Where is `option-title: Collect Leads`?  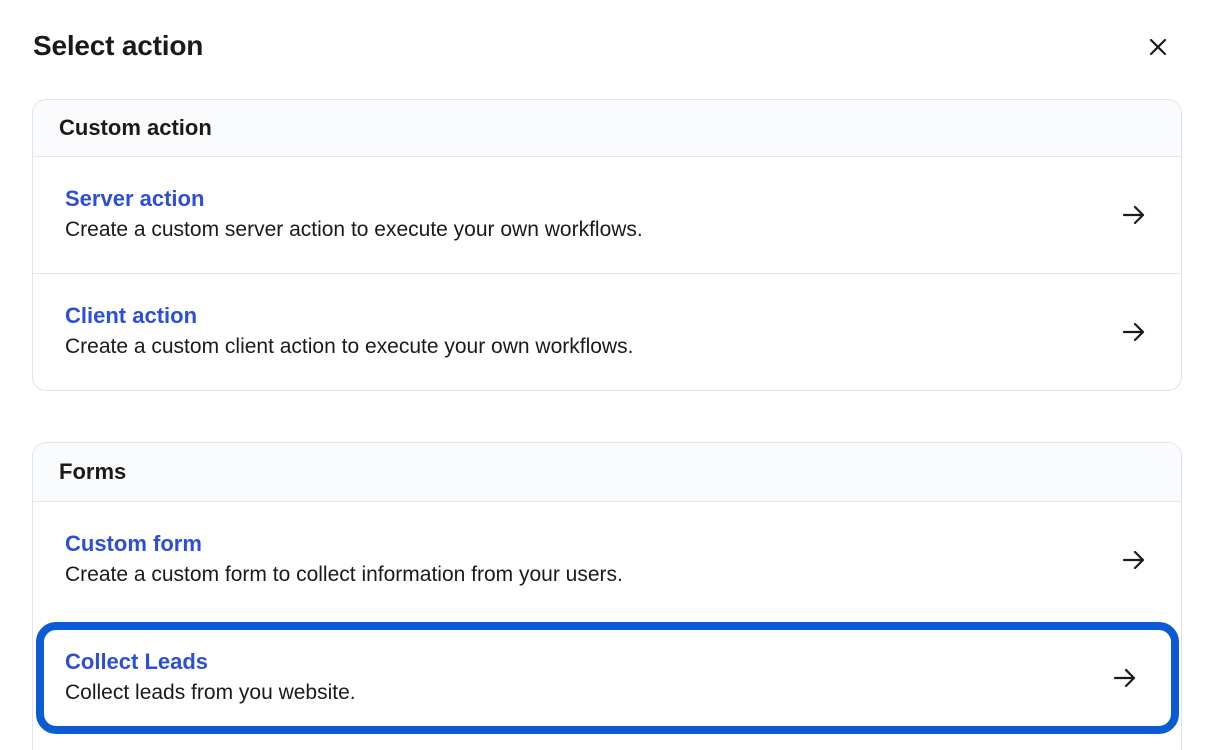
option-title: Collect Leads is located at coordinates (137, 661).